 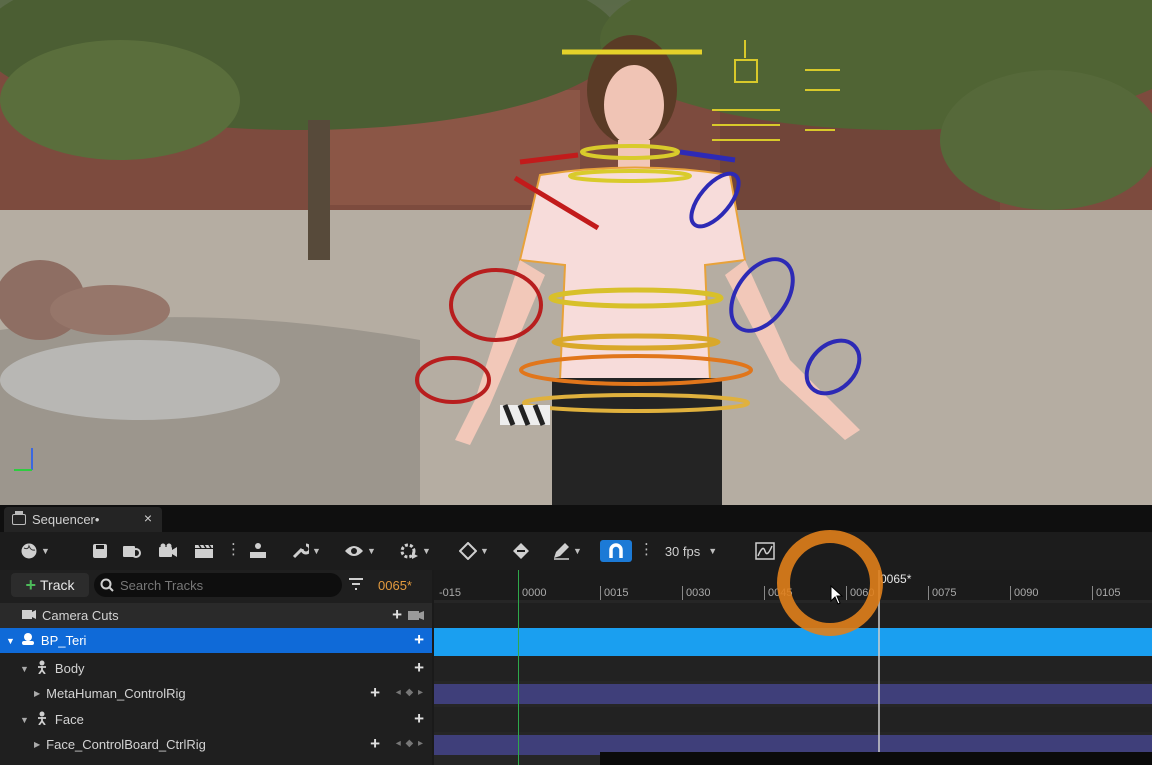 I want to click on curve-editor-button, so click(x=765, y=551).